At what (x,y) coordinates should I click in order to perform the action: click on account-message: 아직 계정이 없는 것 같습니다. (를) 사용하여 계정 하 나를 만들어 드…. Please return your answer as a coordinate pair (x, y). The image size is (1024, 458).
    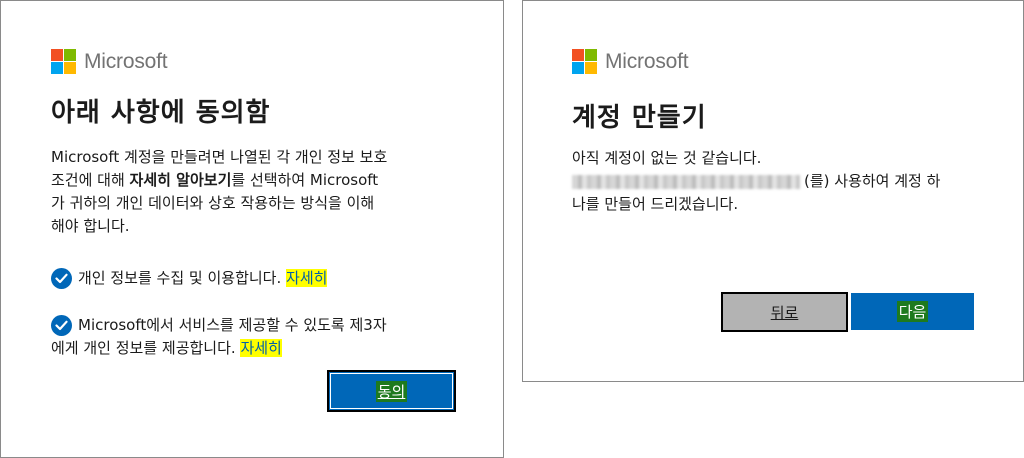
    Looking at the image, I should click on (782, 181).